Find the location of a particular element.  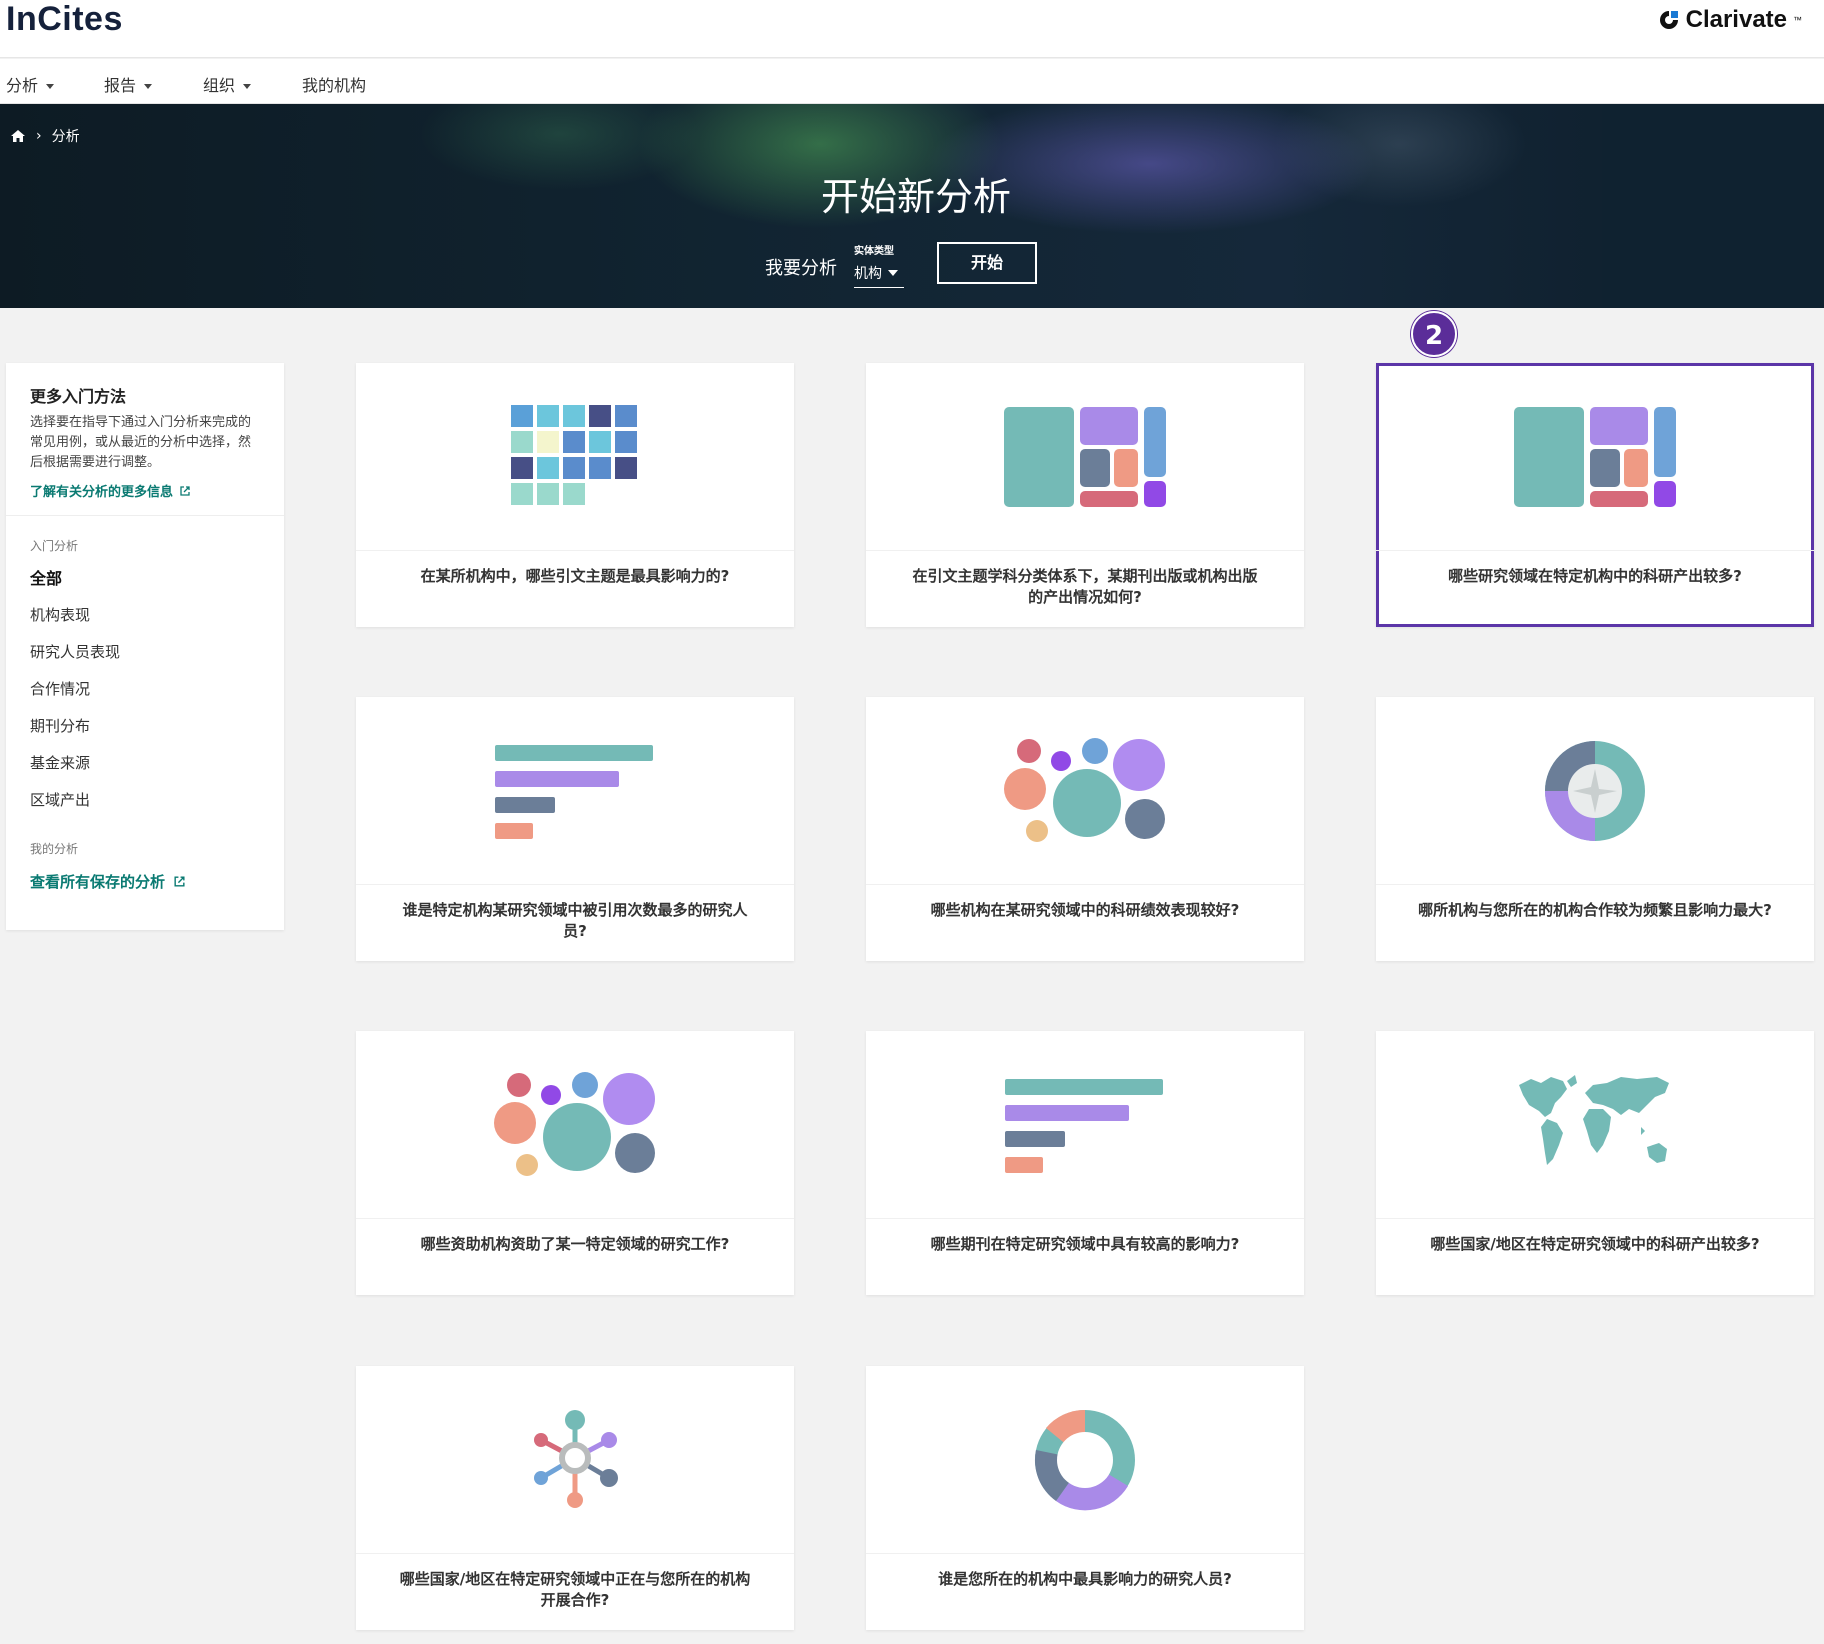

analysis-card-research-areas-output: 哪些研究领域在特定机构中的科研产出较多? is located at coordinates (1595, 495).